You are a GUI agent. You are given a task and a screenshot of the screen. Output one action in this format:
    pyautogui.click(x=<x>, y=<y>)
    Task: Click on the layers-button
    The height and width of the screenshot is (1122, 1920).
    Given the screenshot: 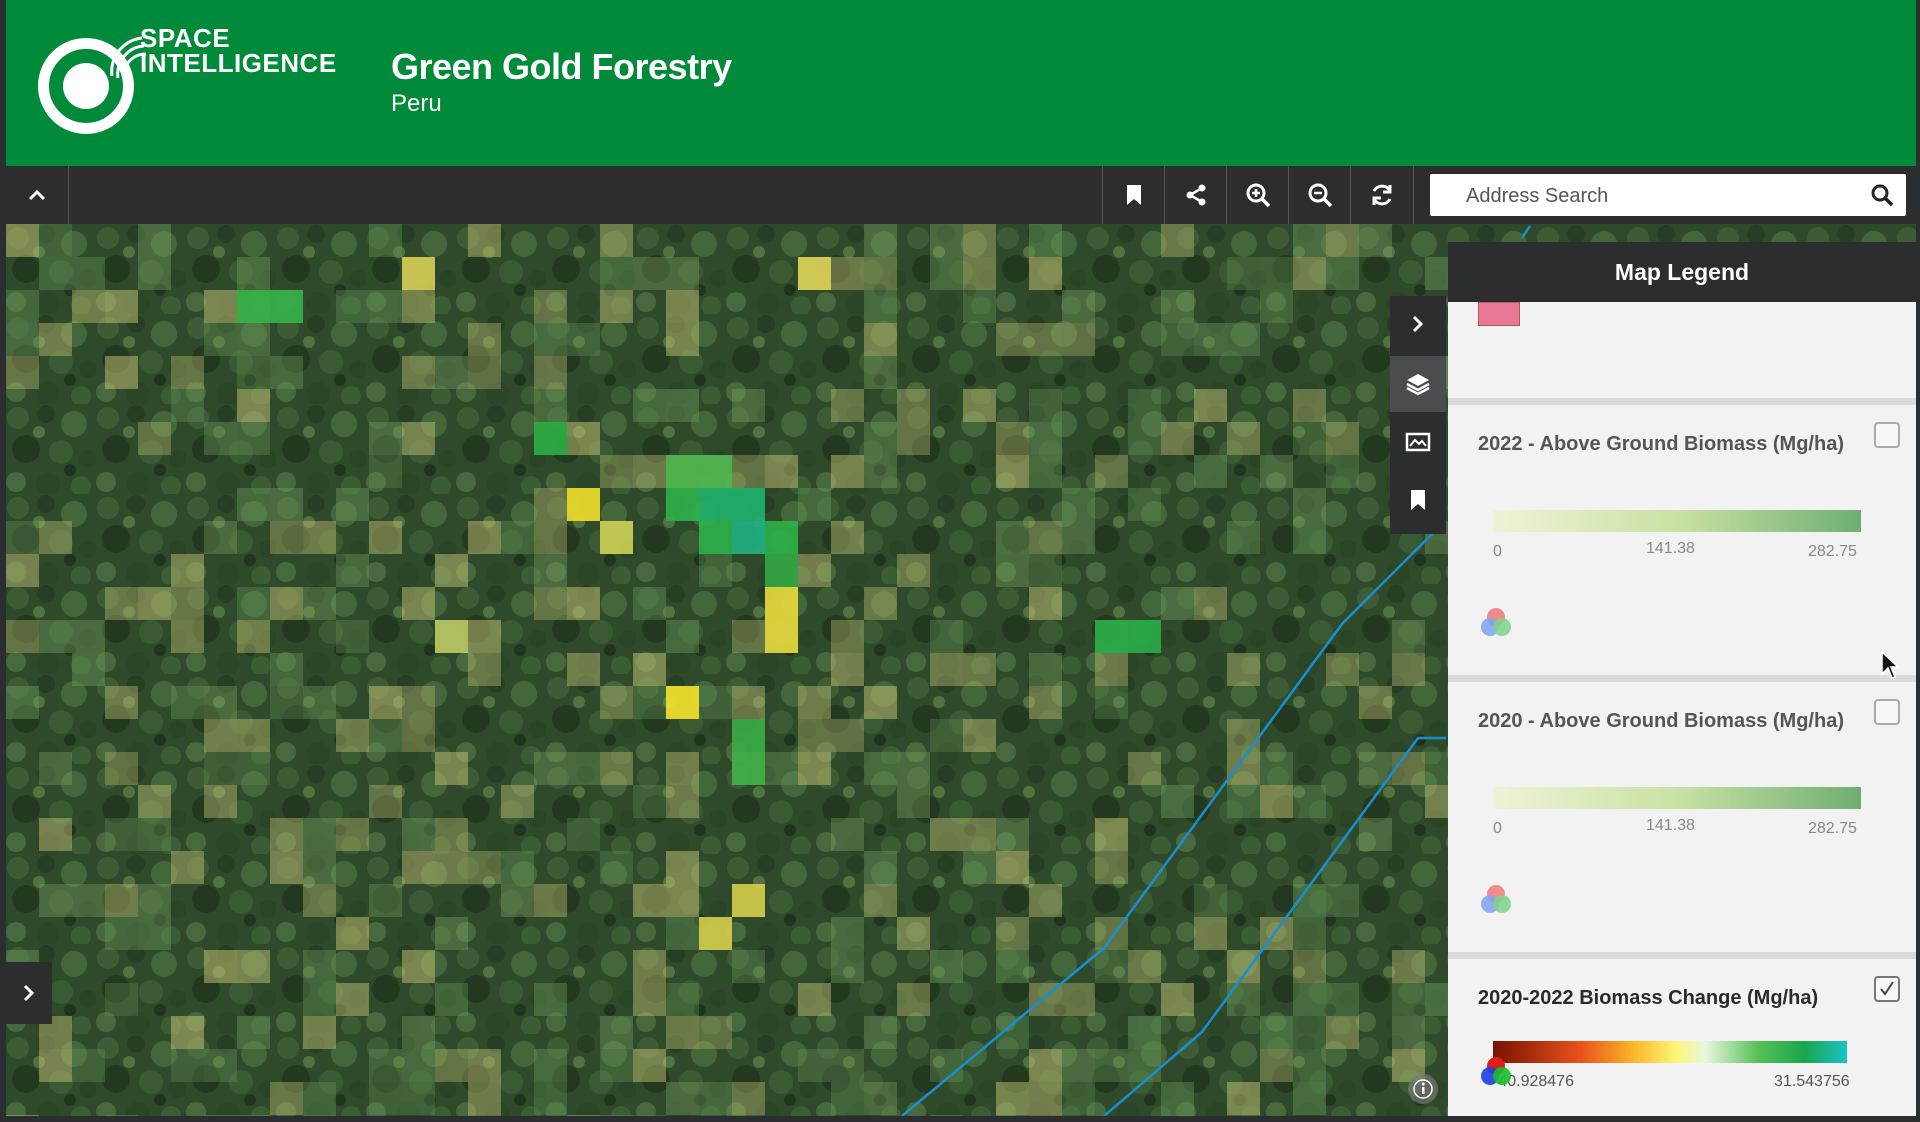 What is the action you would take?
    pyautogui.click(x=1418, y=384)
    